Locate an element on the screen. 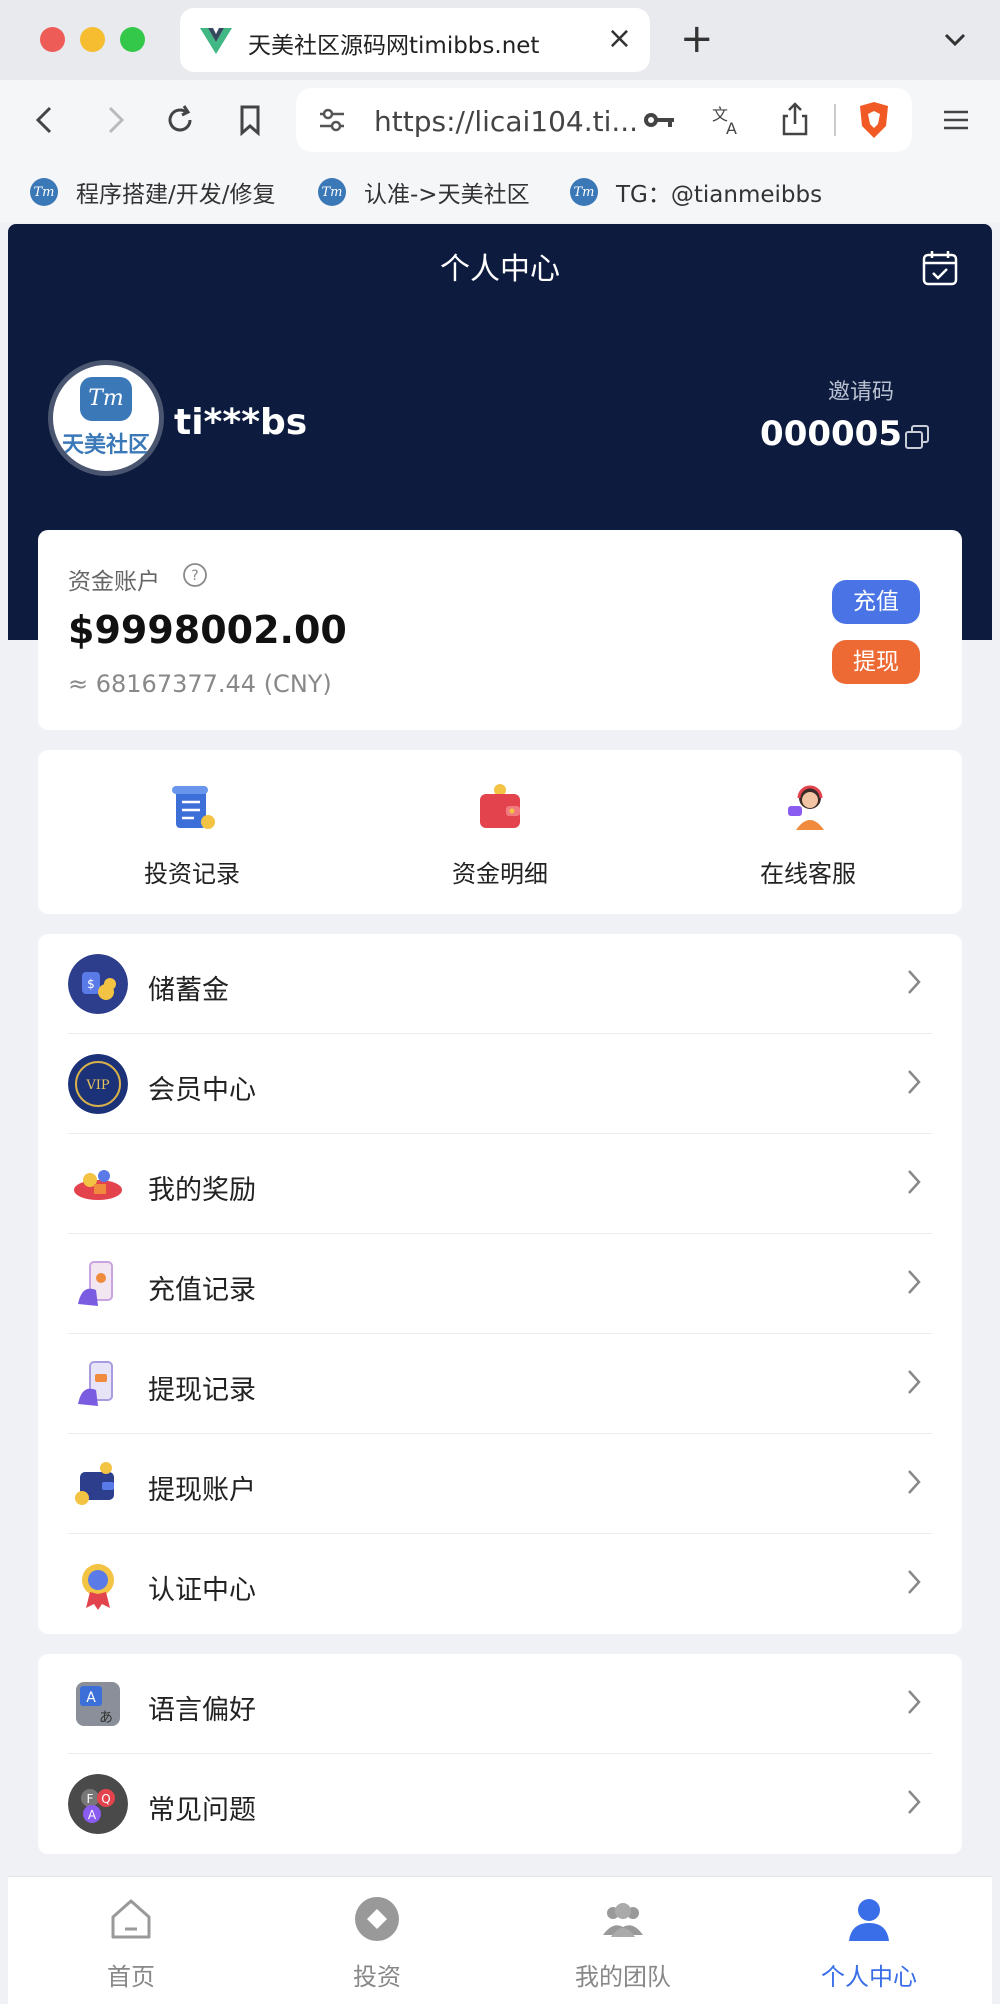  invite-code-label: 邀请码 is located at coordinates (860, 392).